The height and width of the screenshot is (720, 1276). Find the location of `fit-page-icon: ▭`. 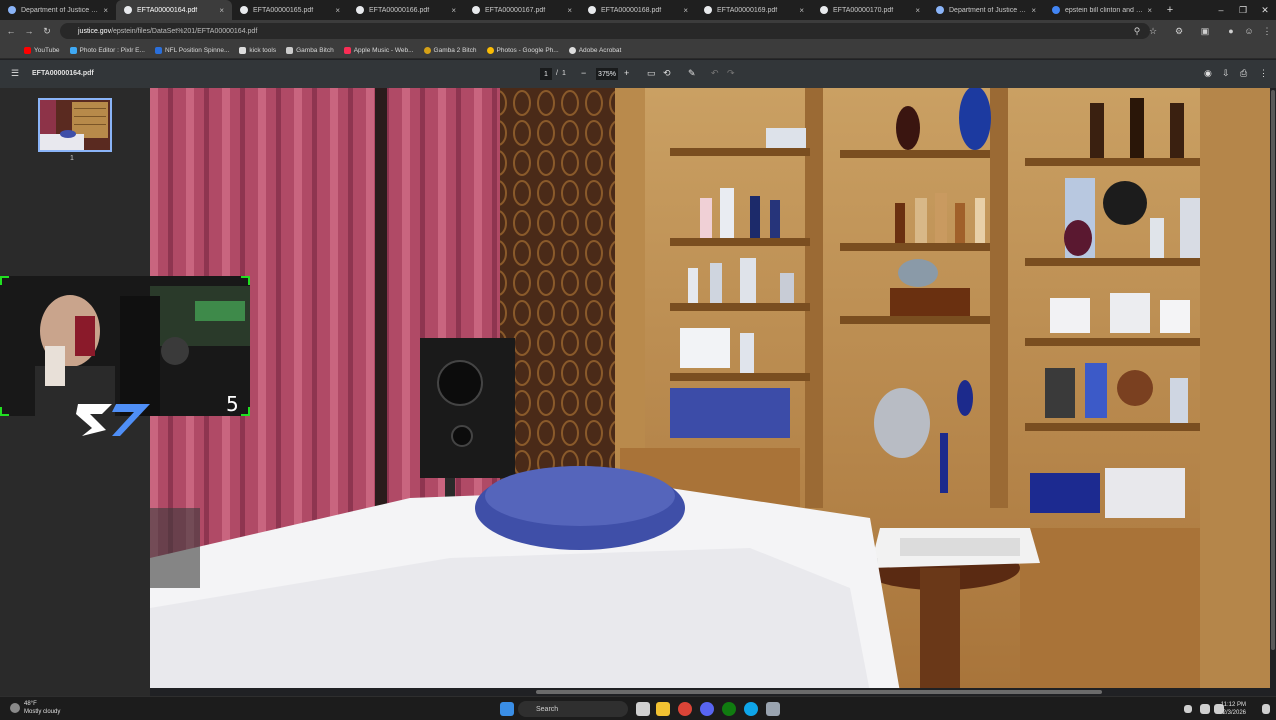

fit-page-icon: ▭ is located at coordinates (651, 73).